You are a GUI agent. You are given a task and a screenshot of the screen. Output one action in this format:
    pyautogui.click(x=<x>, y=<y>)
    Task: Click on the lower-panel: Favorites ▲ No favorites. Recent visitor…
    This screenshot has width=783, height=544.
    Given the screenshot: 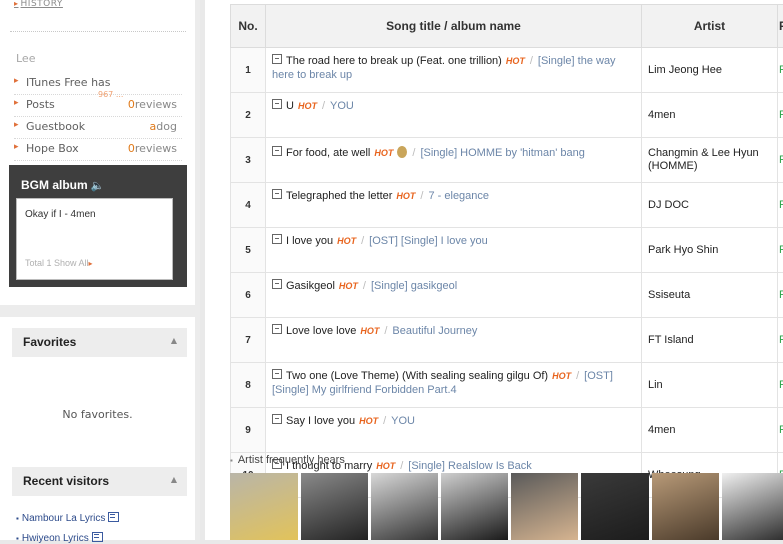 What is the action you would take?
    pyautogui.click(x=97, y=428)
    